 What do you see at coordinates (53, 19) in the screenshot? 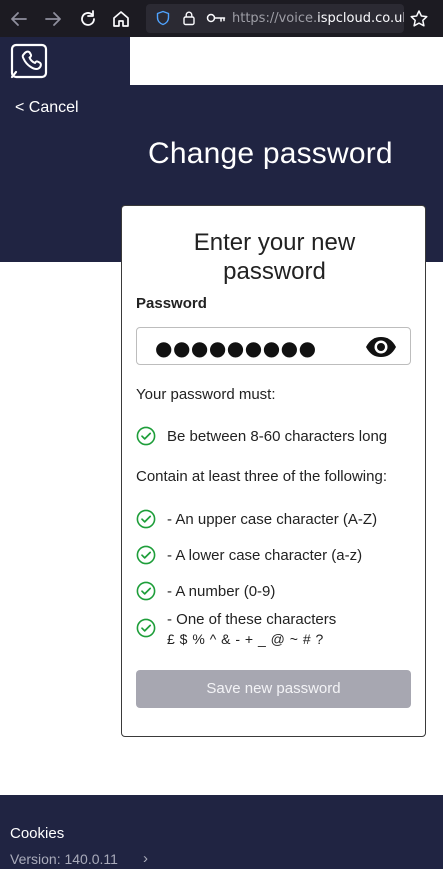
I see `forward-arrow-icon` at bounding box center [53, 19].